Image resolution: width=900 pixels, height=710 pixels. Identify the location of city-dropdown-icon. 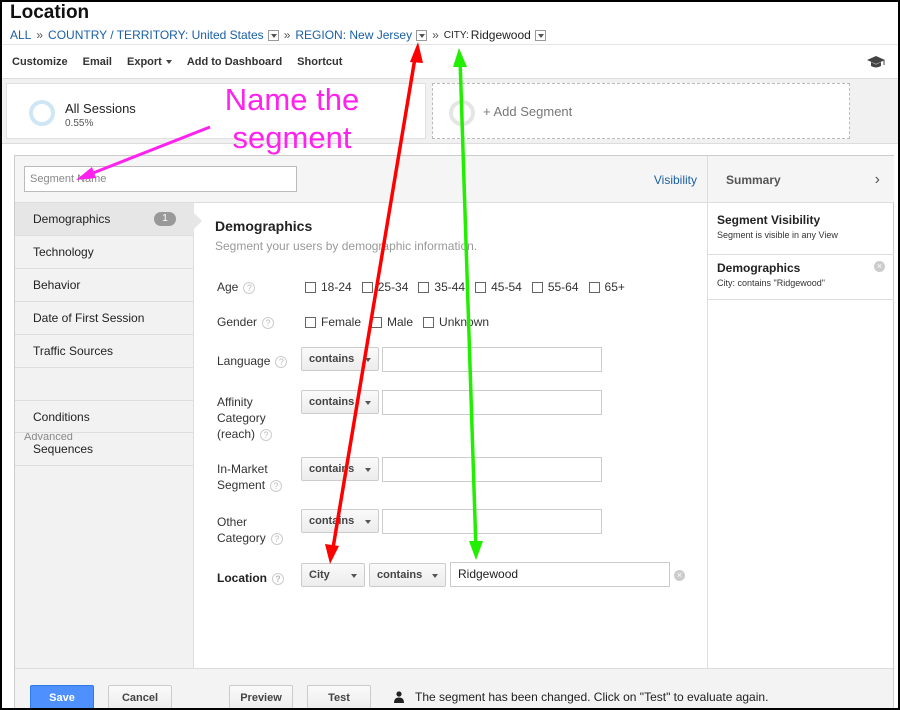
(540, 35).